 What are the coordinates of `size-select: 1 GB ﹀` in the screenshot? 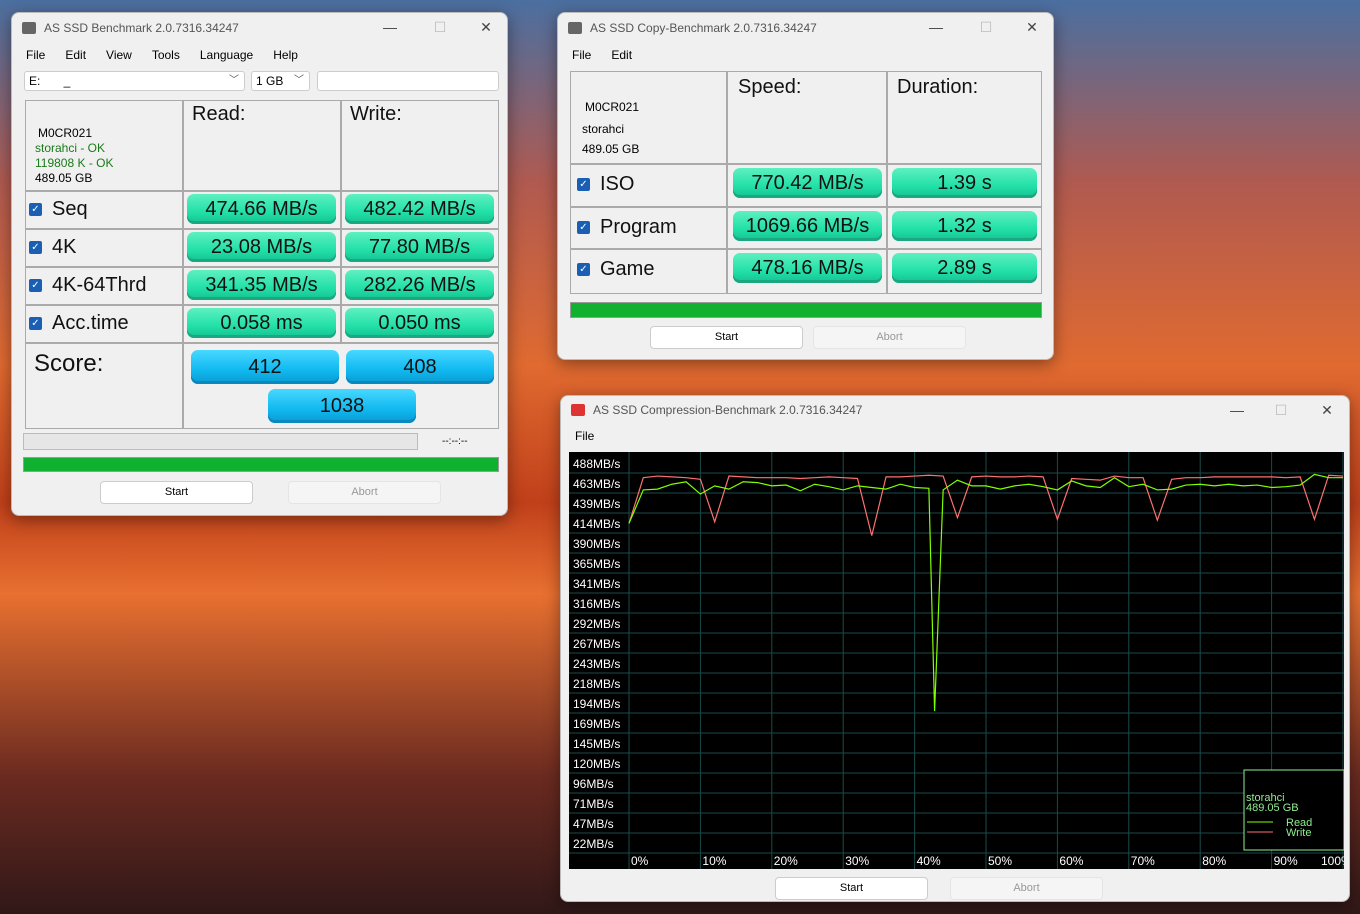 It's located at (280, 81).